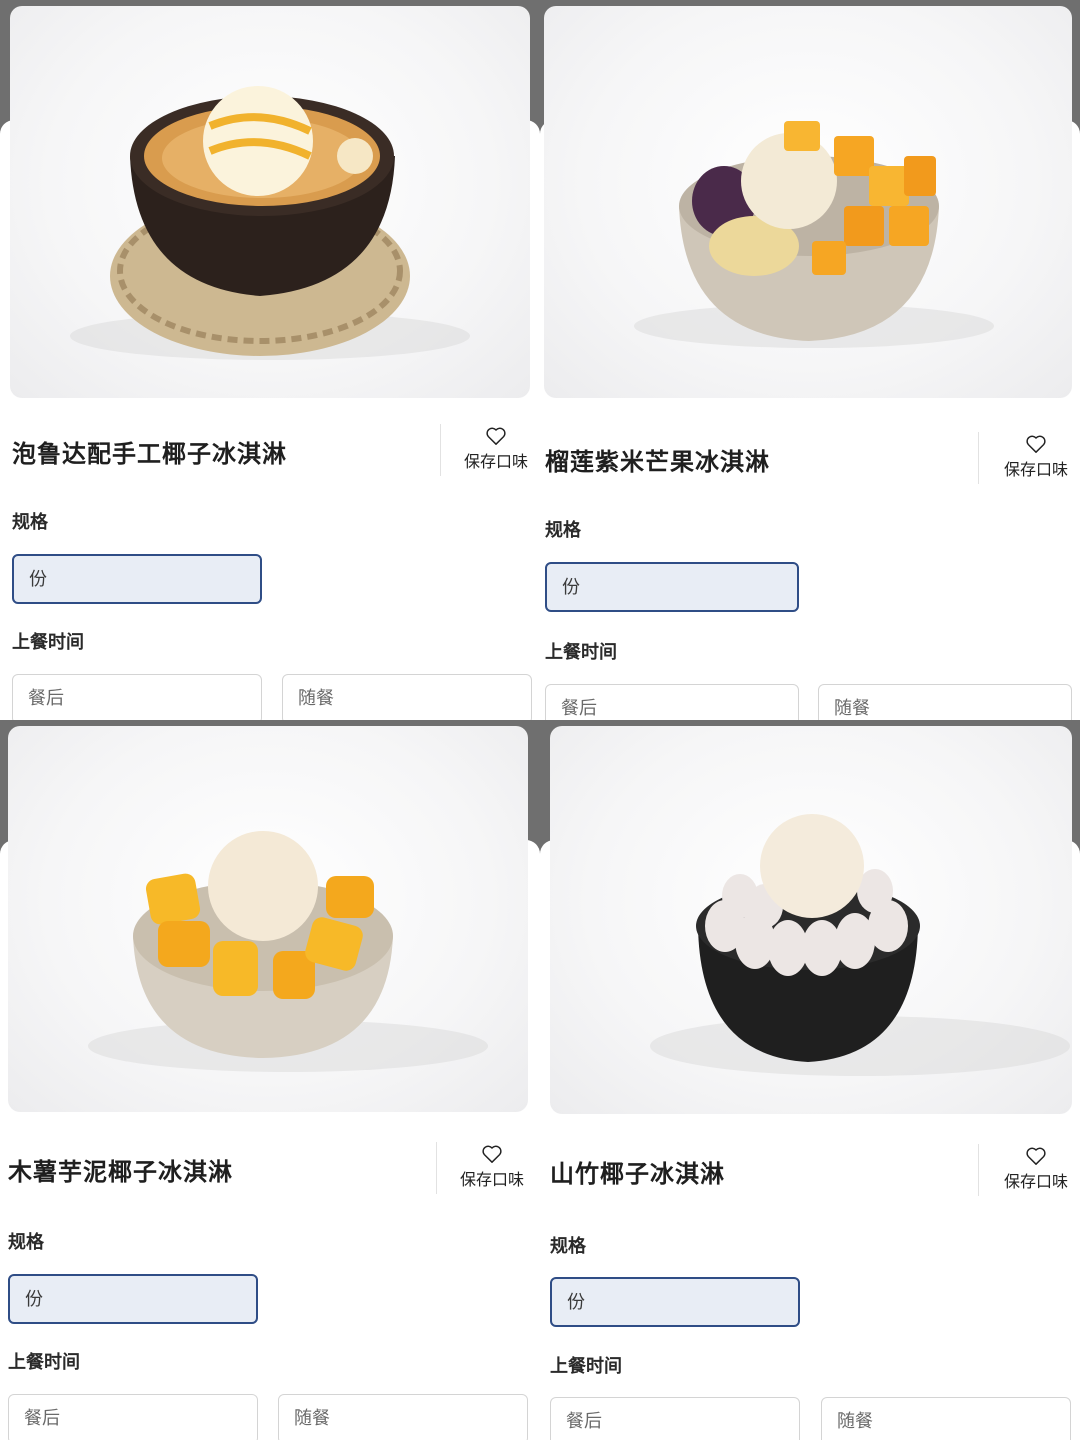  What do you see at coordinates (657, 462) in the screenshot?
I see `product-title: 榴莲紫米芒果冰淇淋` at bounding box center [657, 462].